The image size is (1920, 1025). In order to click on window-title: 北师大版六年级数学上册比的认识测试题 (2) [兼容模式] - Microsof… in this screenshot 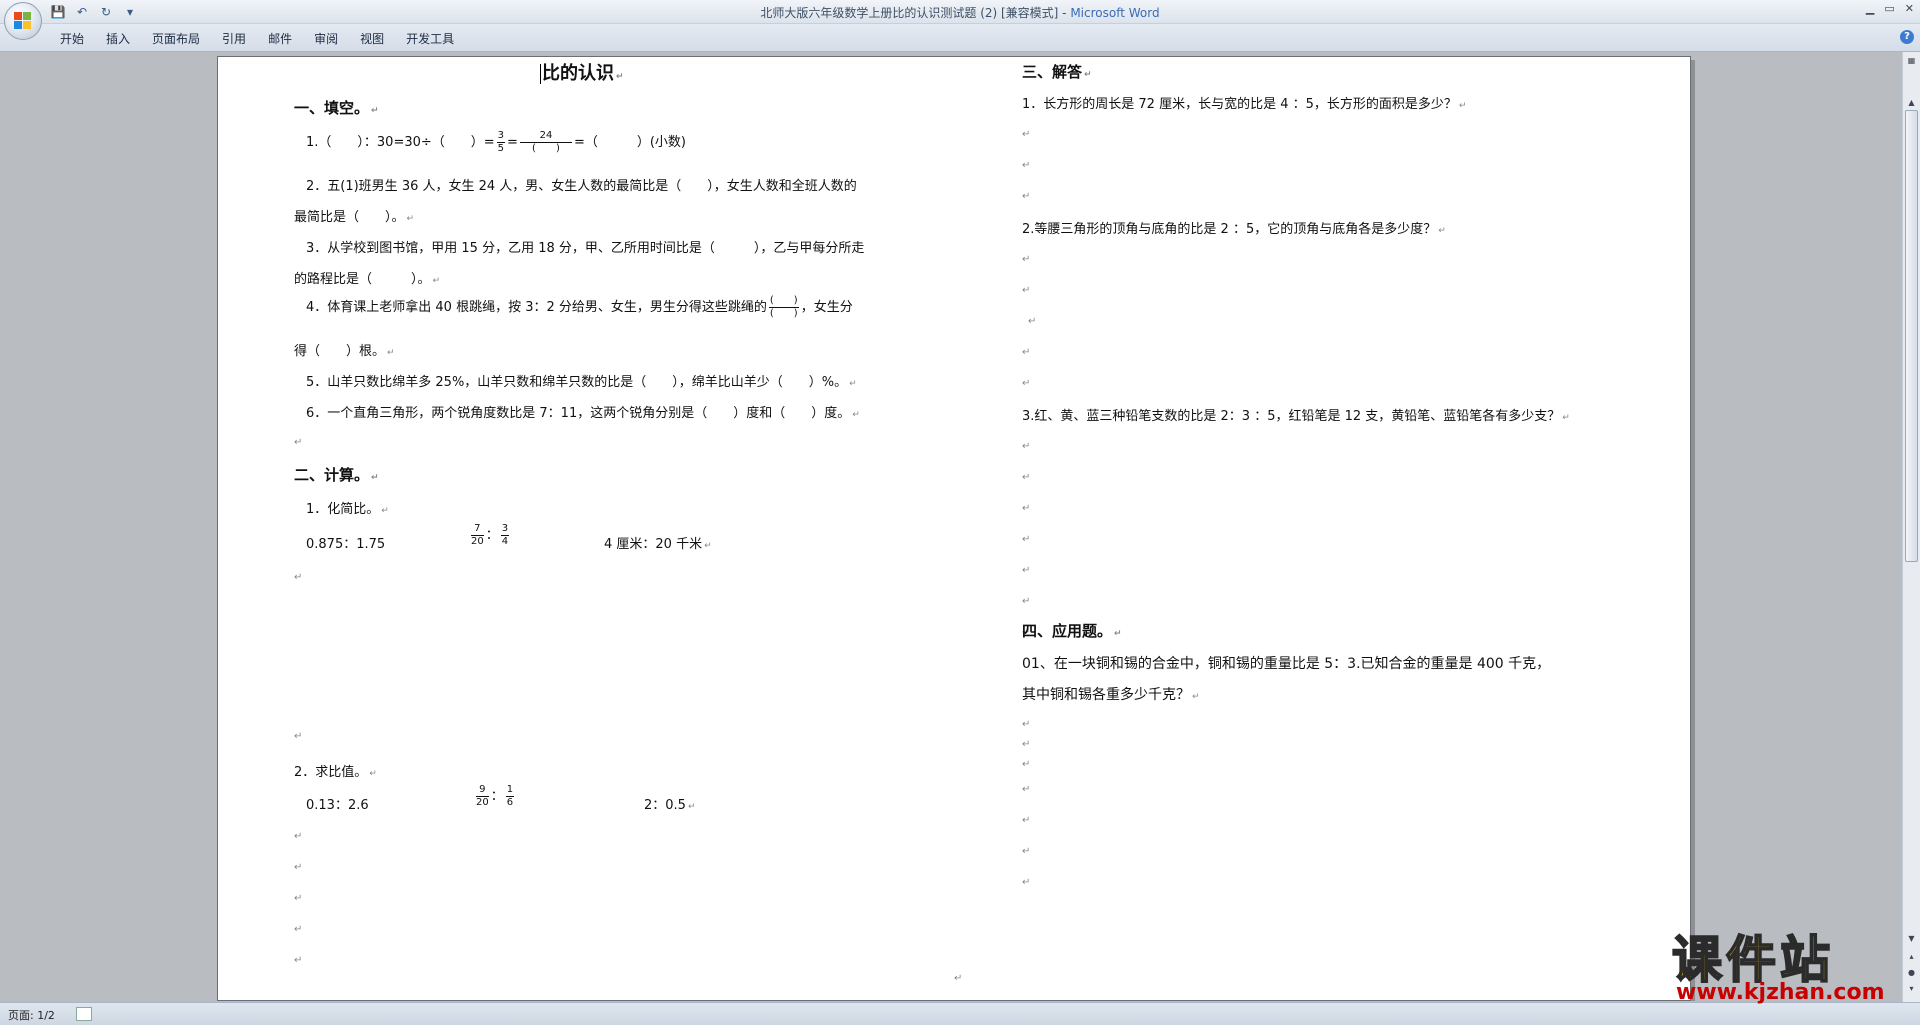, I will do `click(960, 12)`.